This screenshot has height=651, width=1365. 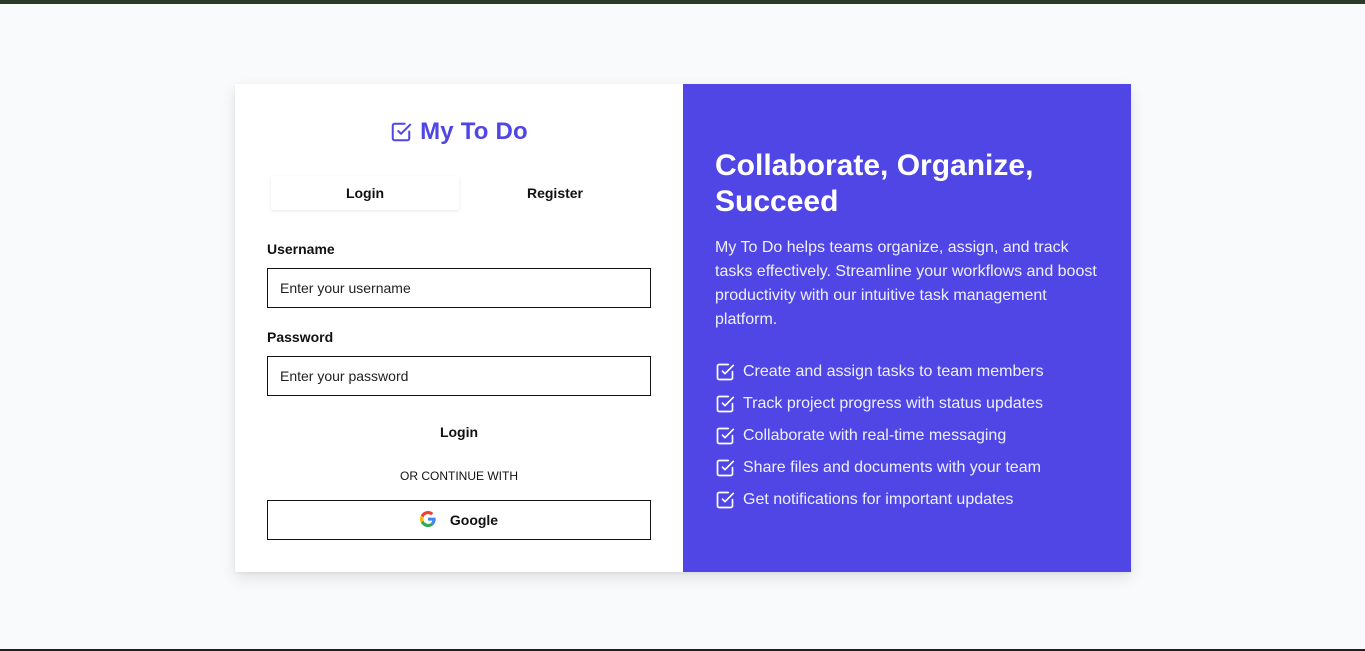 I want to click on password-label: Password, so click(x=300, y=337).